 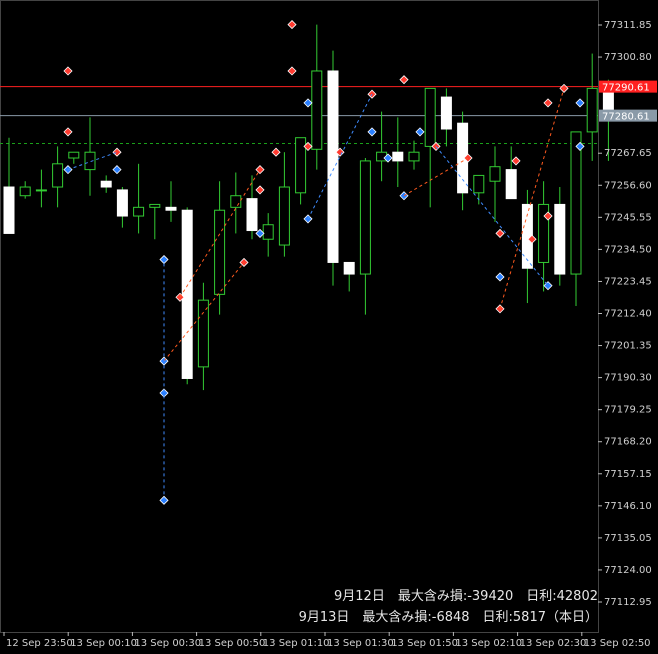 I want to click on y-tick-label: 77311.85, so click(x=628, y=25).